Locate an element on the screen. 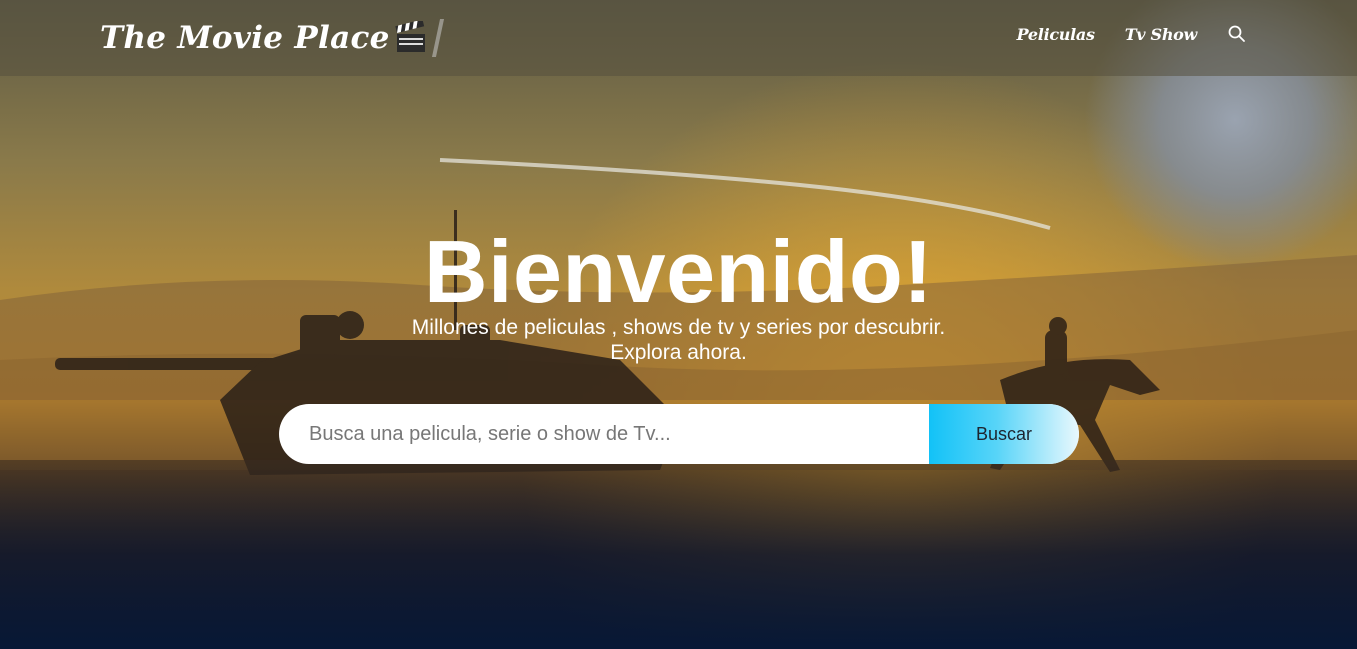 The image size is (1357, 649). brand-title: The Movie Place is located at coordinates (245, 38).